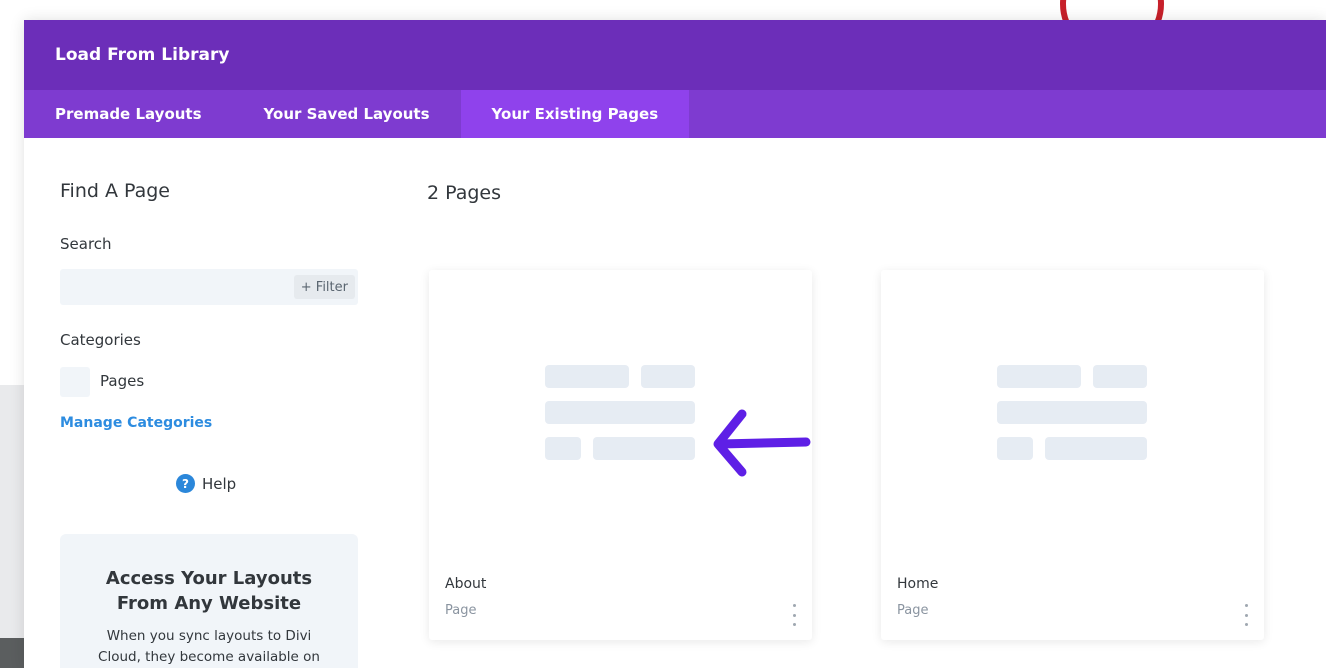  I want to click on background-page-dark-block, so click(12, 653).